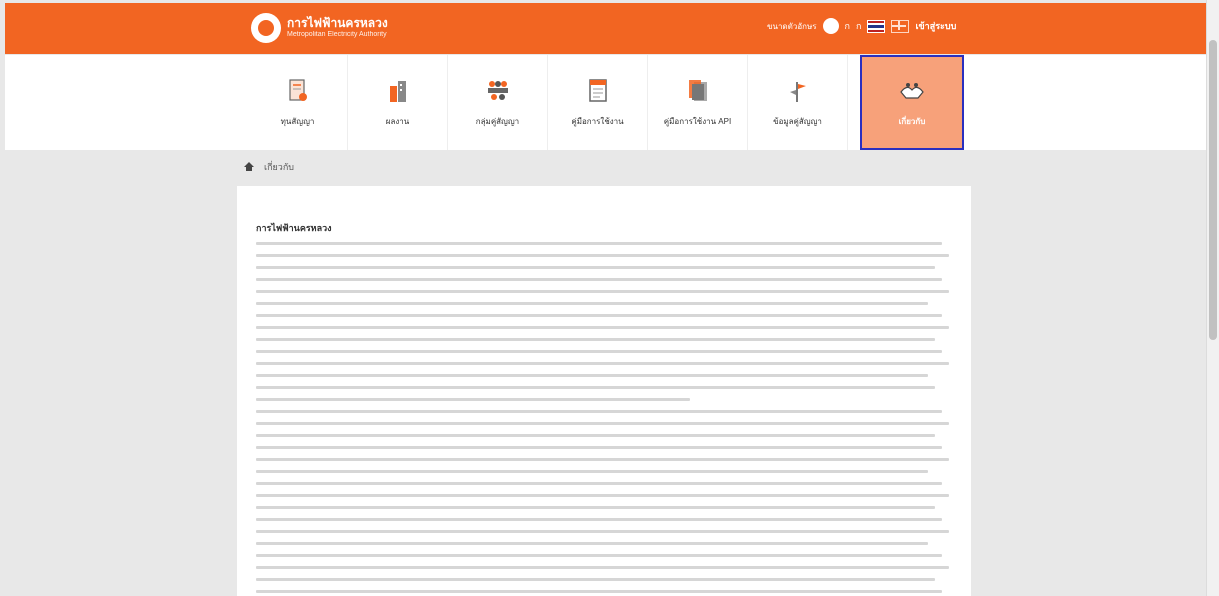 This screenshot has width=1219, height=596. What do you see at coordinates (858, 26) in the screenshot?
I see `font-large-button: ก` at bounding box center [858, 26].